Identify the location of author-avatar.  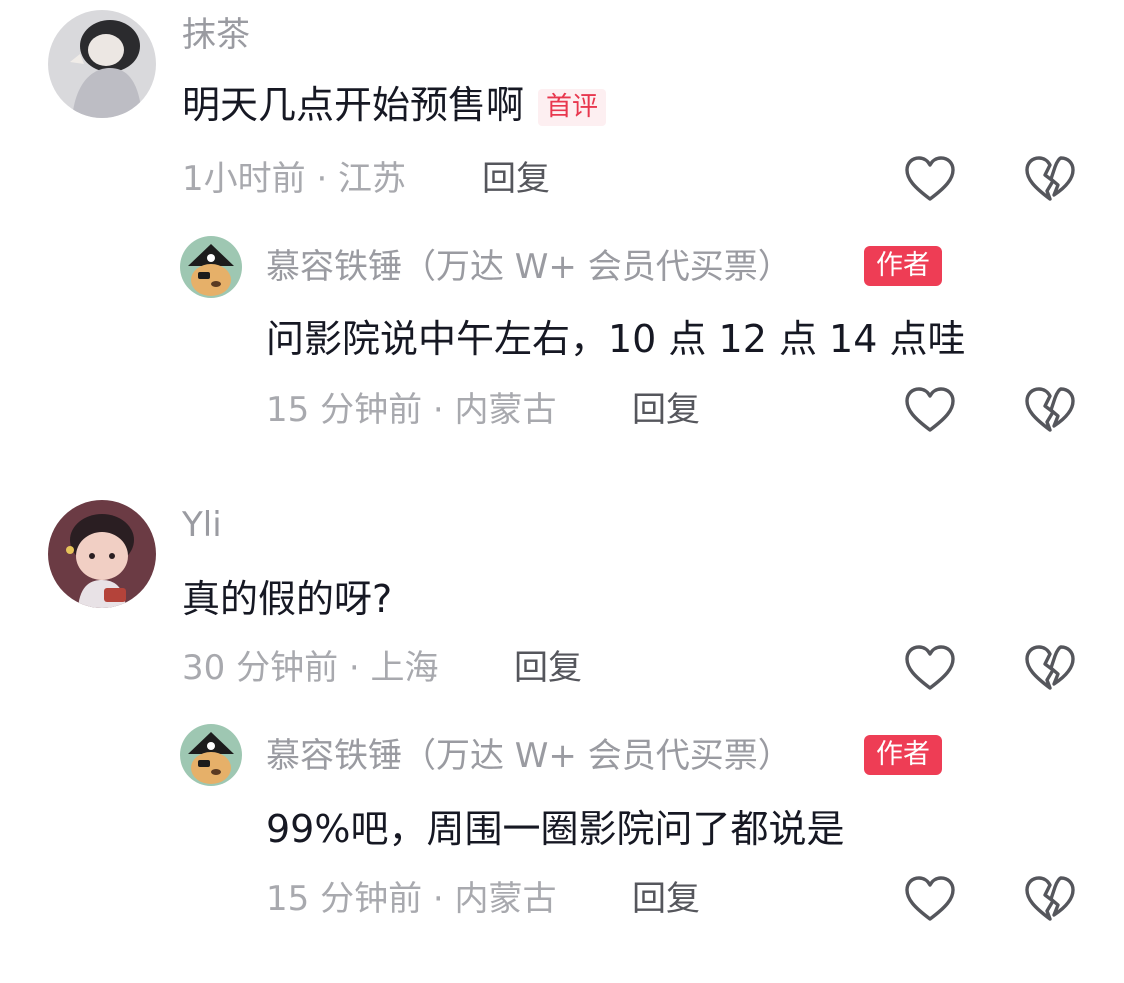
(211, 755).